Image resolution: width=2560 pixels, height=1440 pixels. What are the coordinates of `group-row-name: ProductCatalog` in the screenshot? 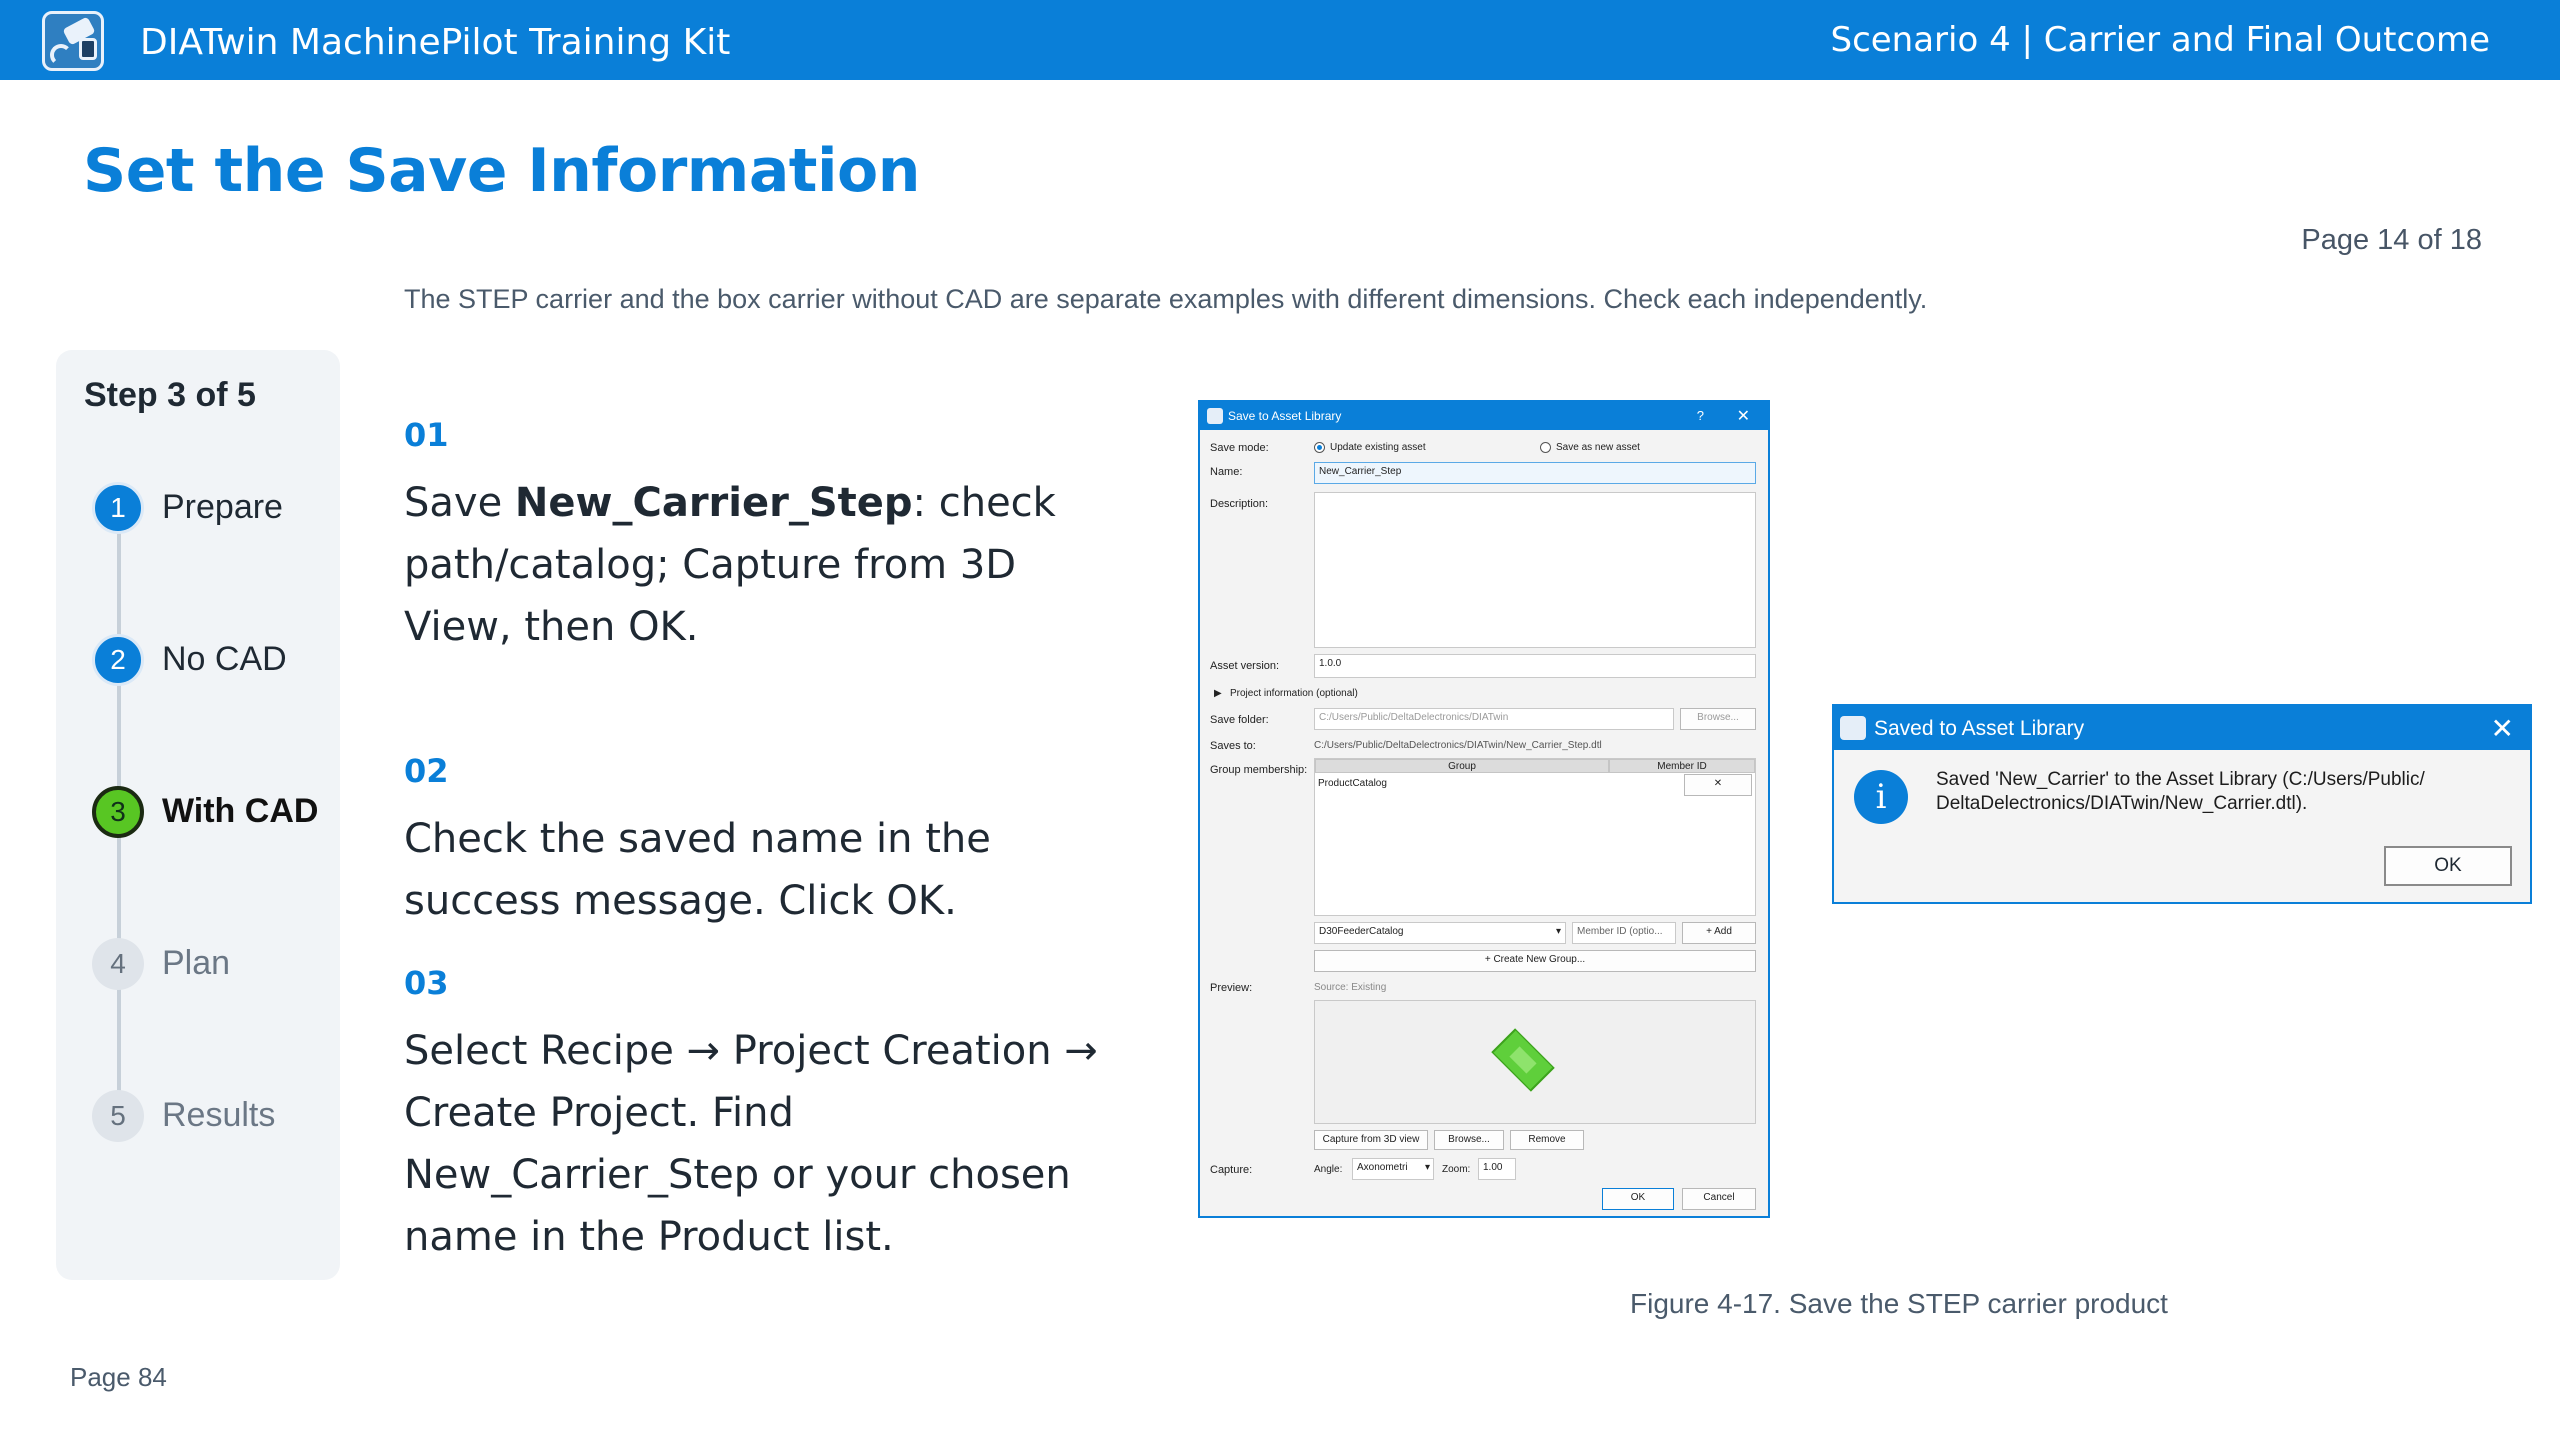 It's located at (1352, 783).